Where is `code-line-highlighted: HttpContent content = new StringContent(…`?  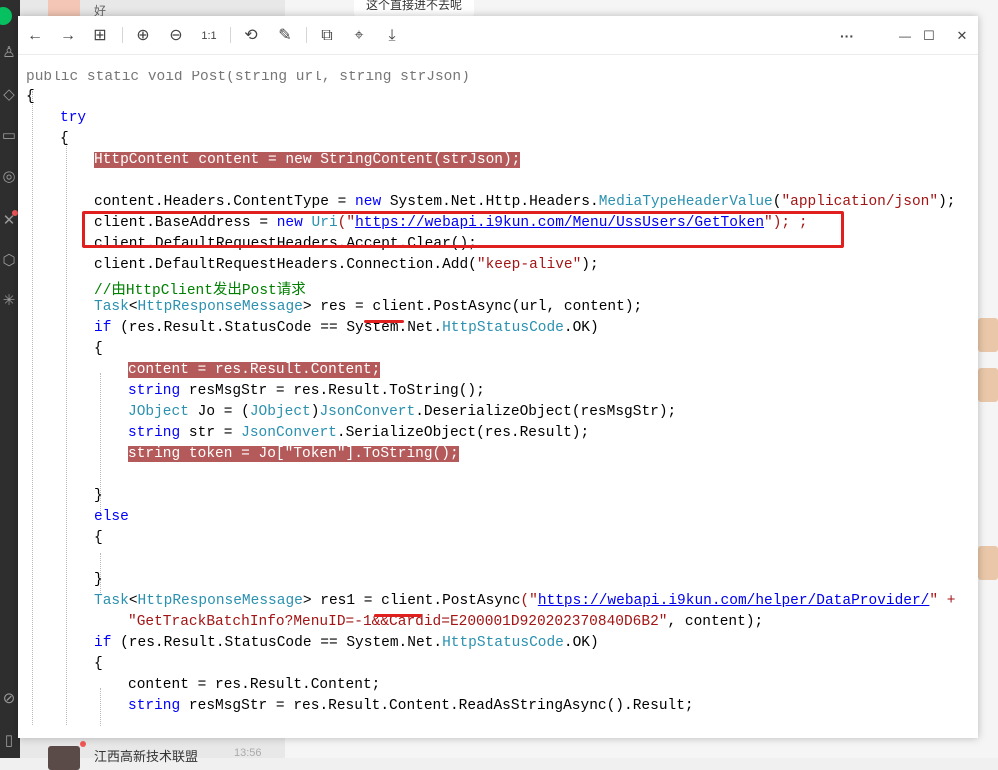 code-line-highlighted: HttpContent content = new StringContent(… is located at coordinates (307, 160).